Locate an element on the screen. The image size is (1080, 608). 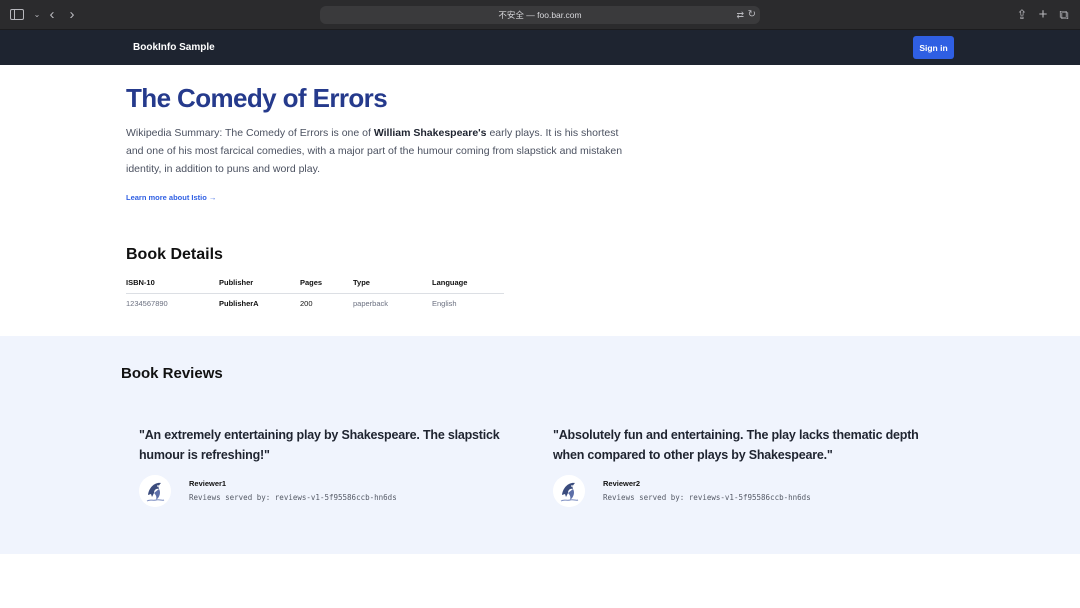
column-header: Publisher is located at coordinates (259, 283).